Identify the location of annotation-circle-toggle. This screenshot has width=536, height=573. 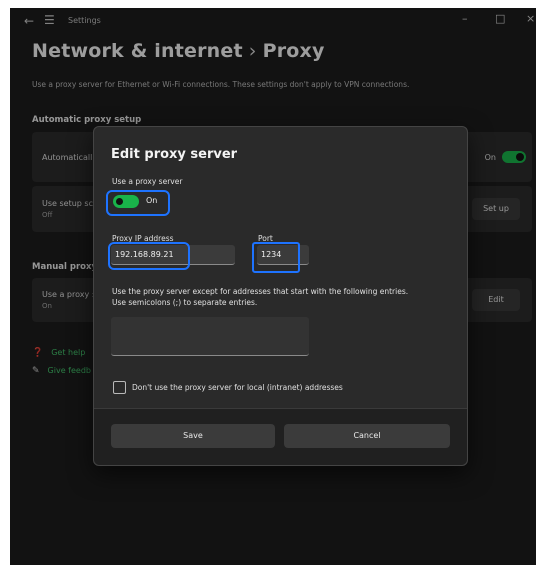
(138, 203).